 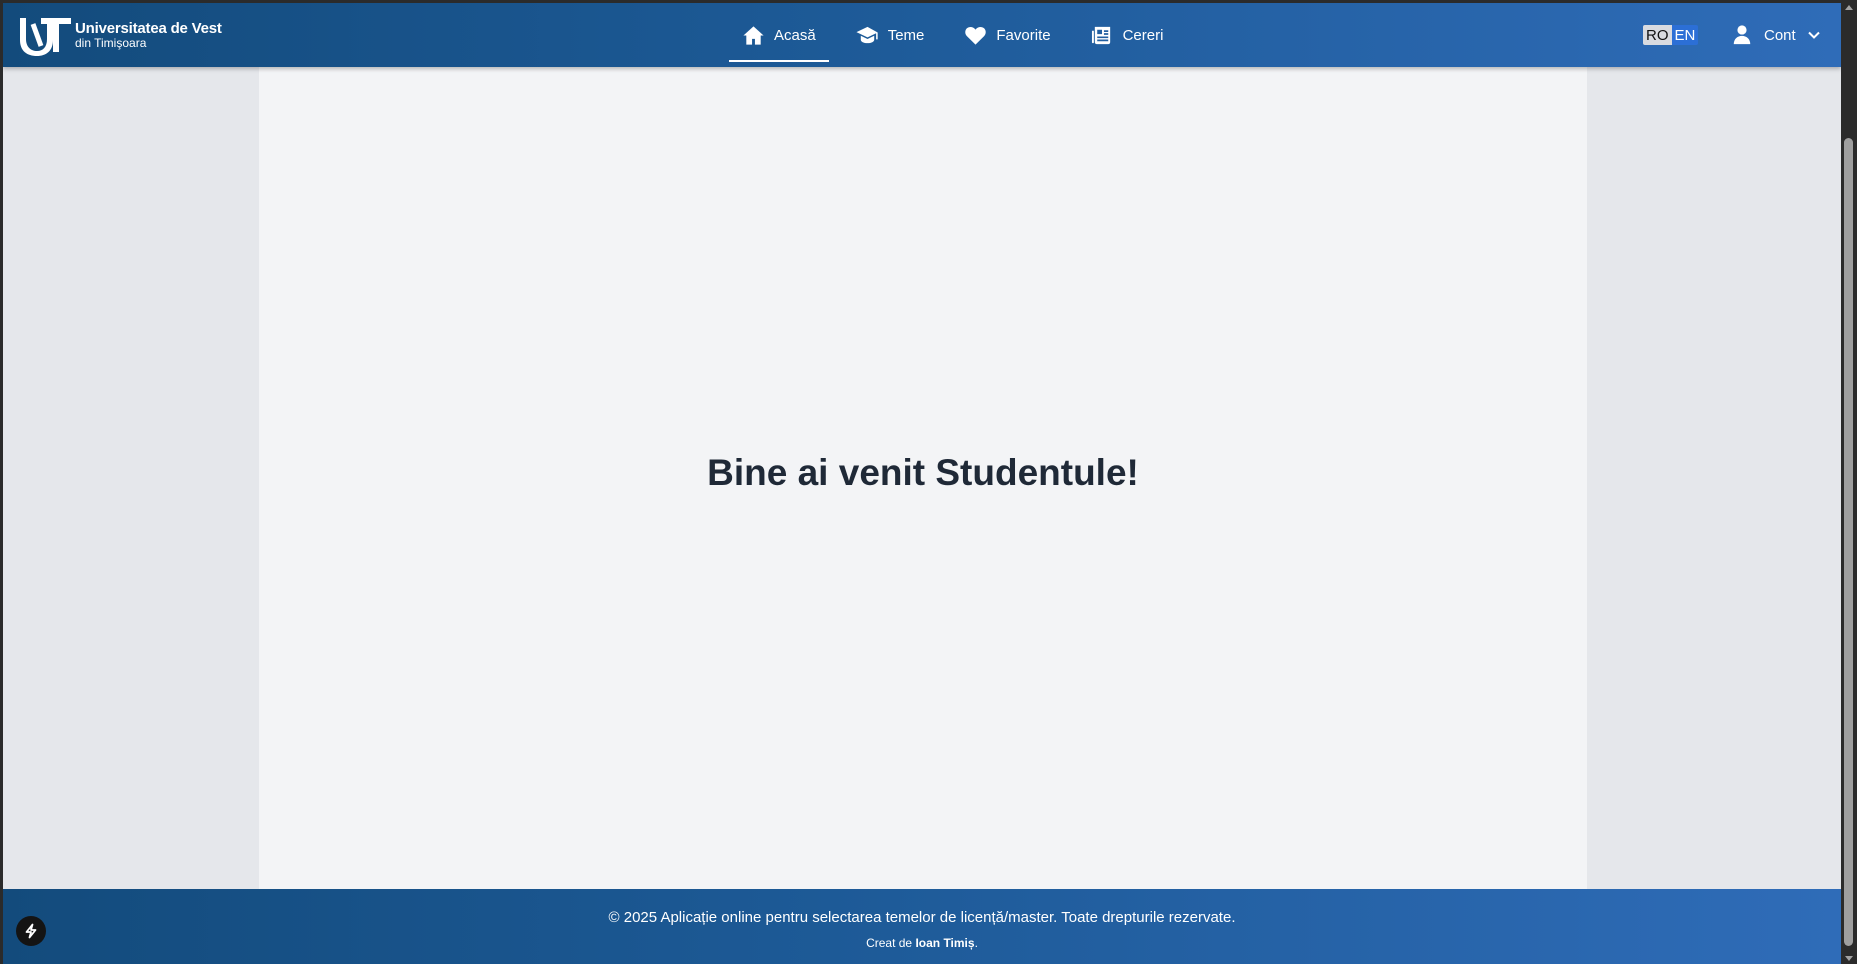 I want to click on logo-subtitle: din Timişoara, so click(x=111, y=43).